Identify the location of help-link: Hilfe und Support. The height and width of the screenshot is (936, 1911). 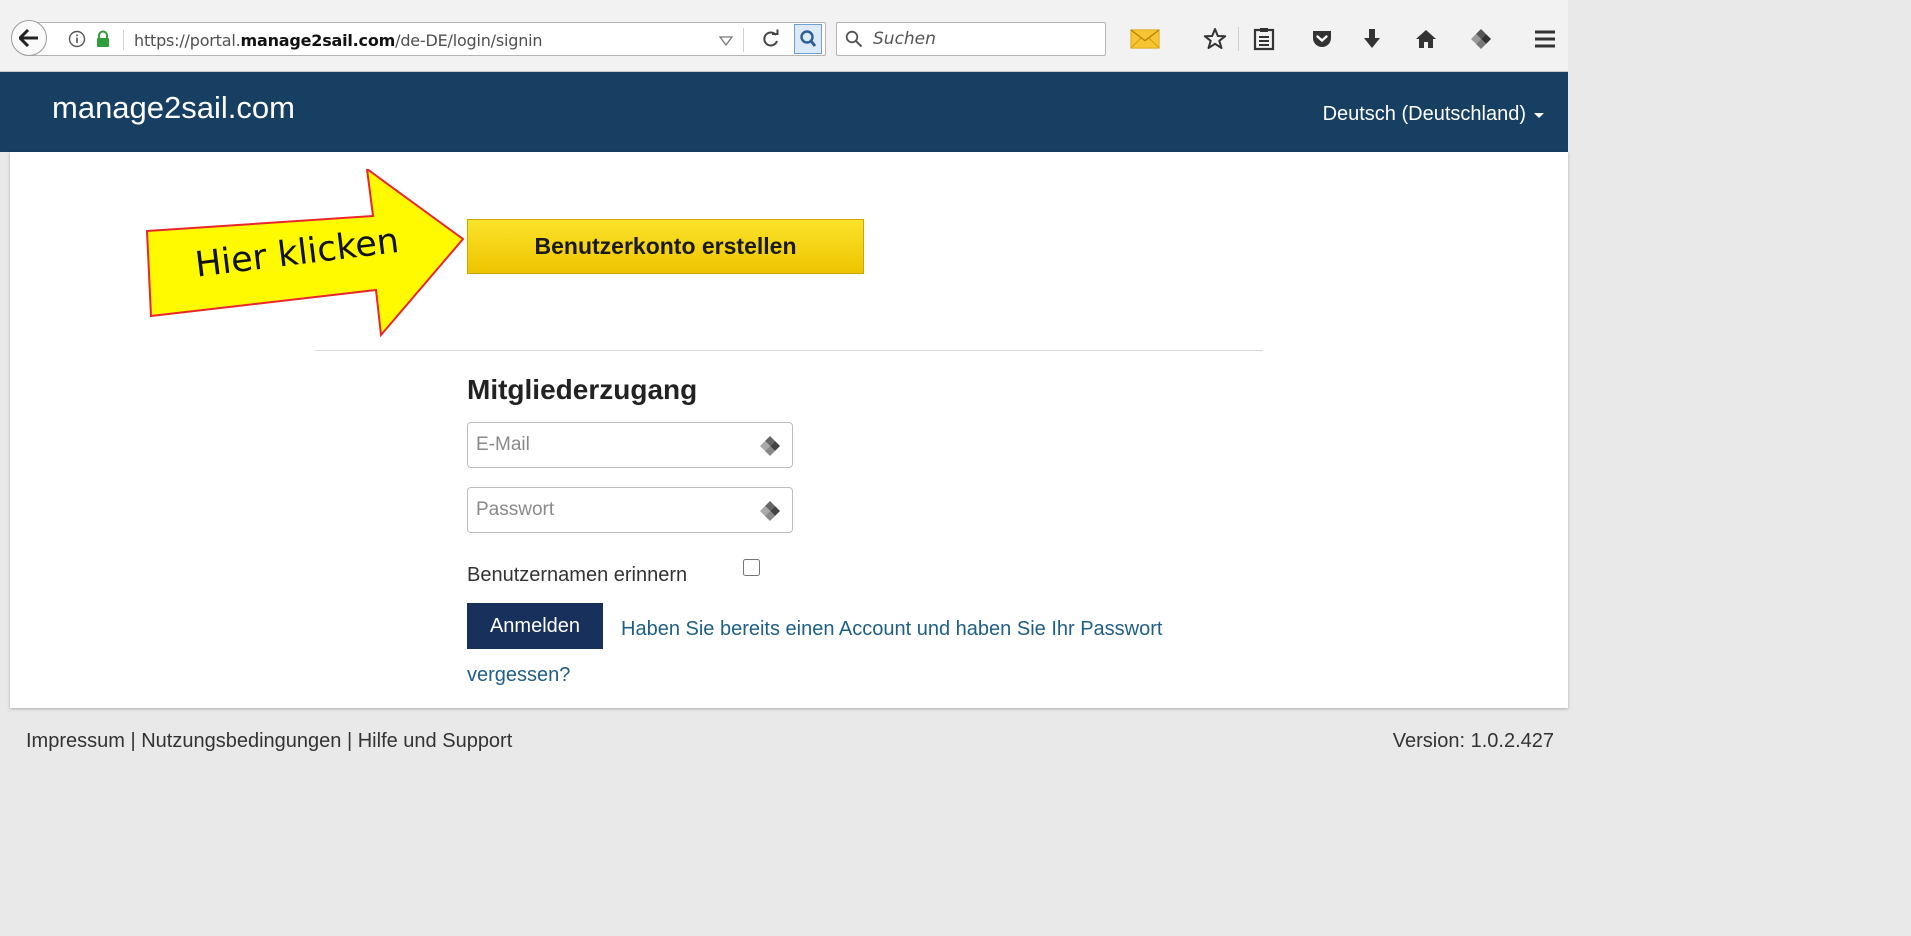
(435, 741).